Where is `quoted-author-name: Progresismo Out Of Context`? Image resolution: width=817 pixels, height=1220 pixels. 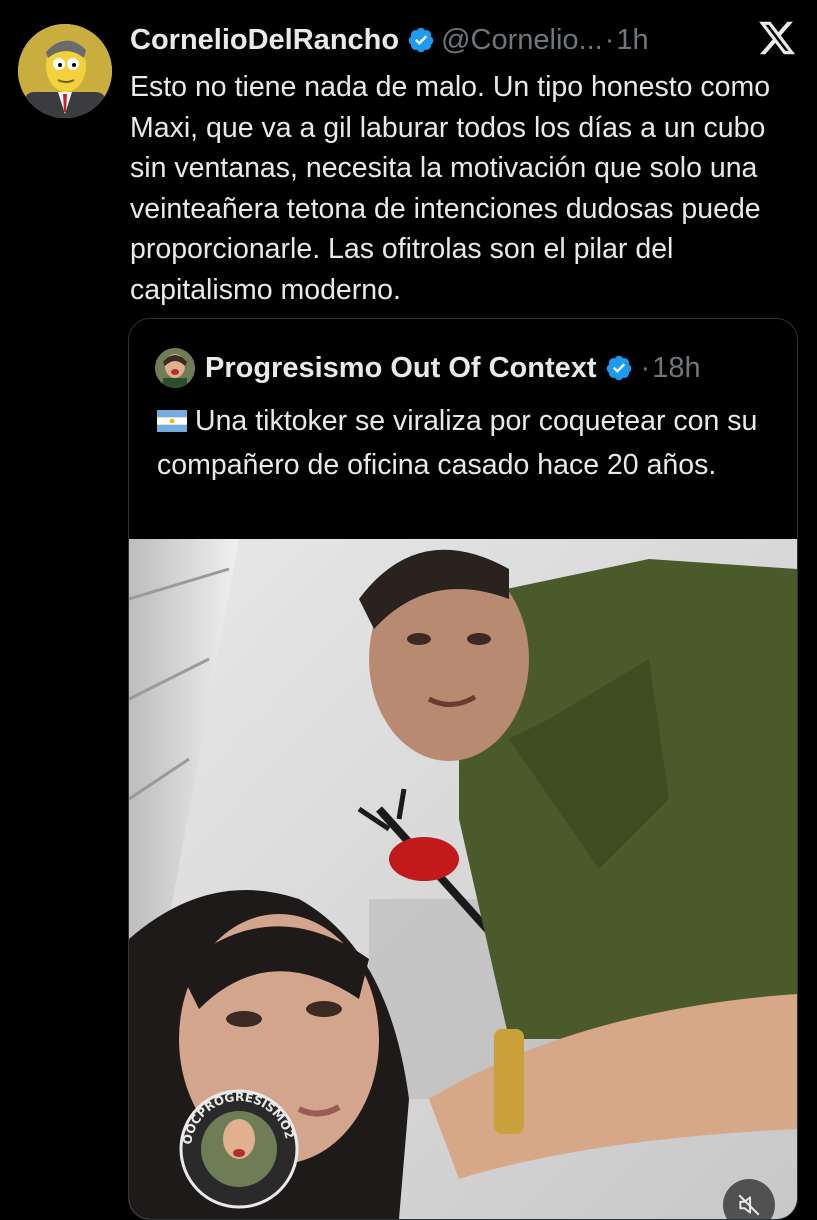 quoted-author-name: Progresismo Out Of Context is located at coordinates (401, 368).